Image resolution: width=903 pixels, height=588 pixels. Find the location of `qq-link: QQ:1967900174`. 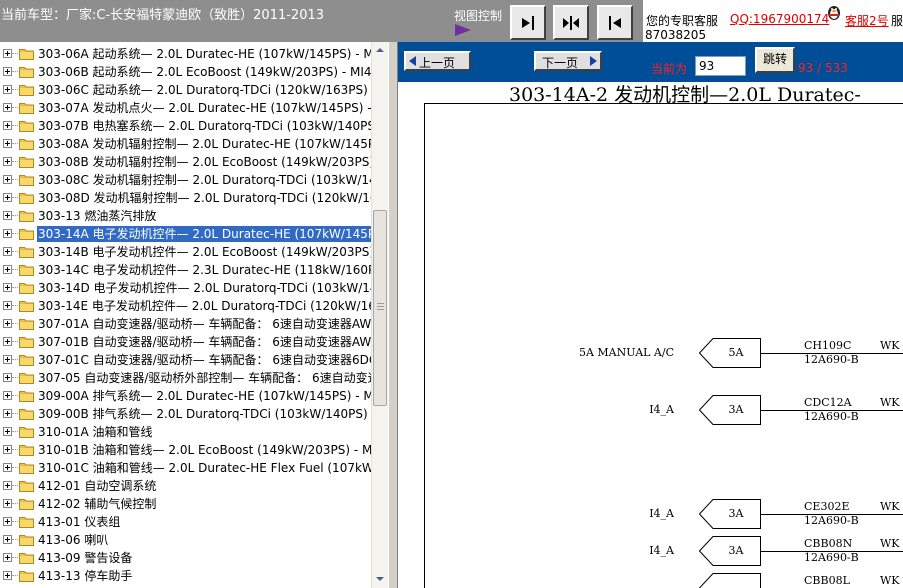

qq-link: QQ:1967900174 is located at coordinates (779, 19).